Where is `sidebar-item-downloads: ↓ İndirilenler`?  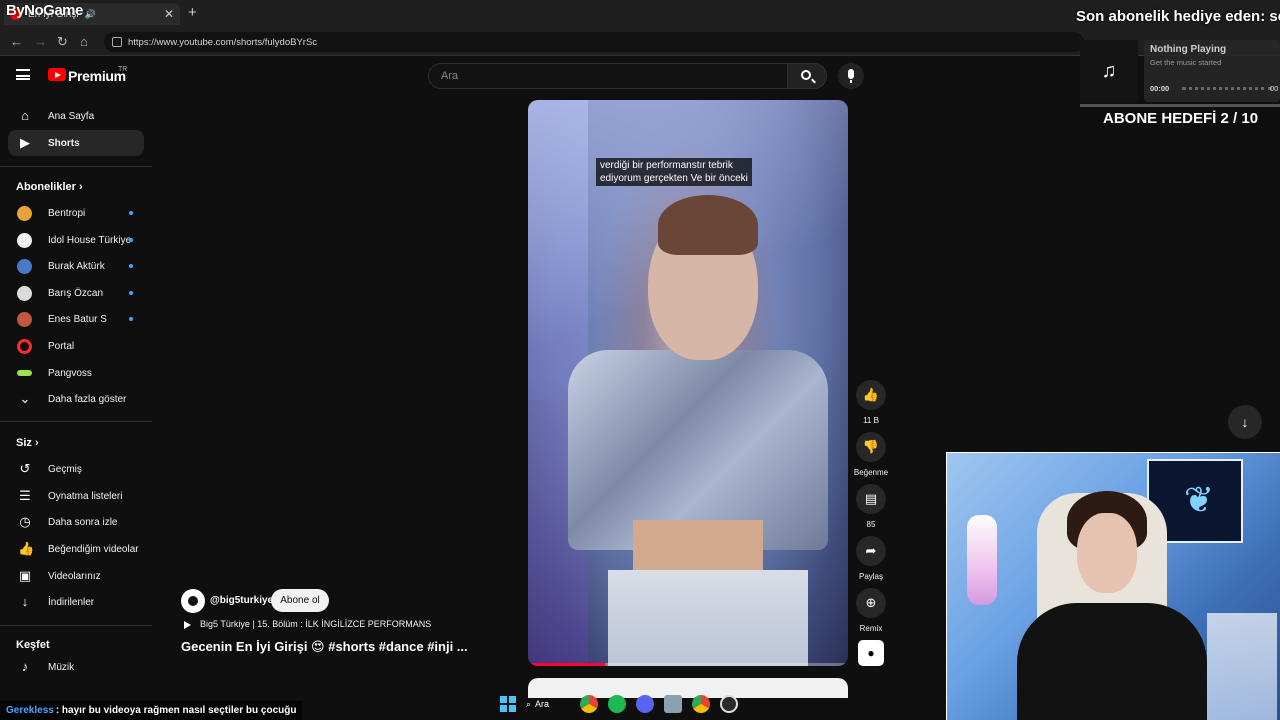
sidebar-item-downloads: ↓ İndirilenler is located at coordinates (76, 602).